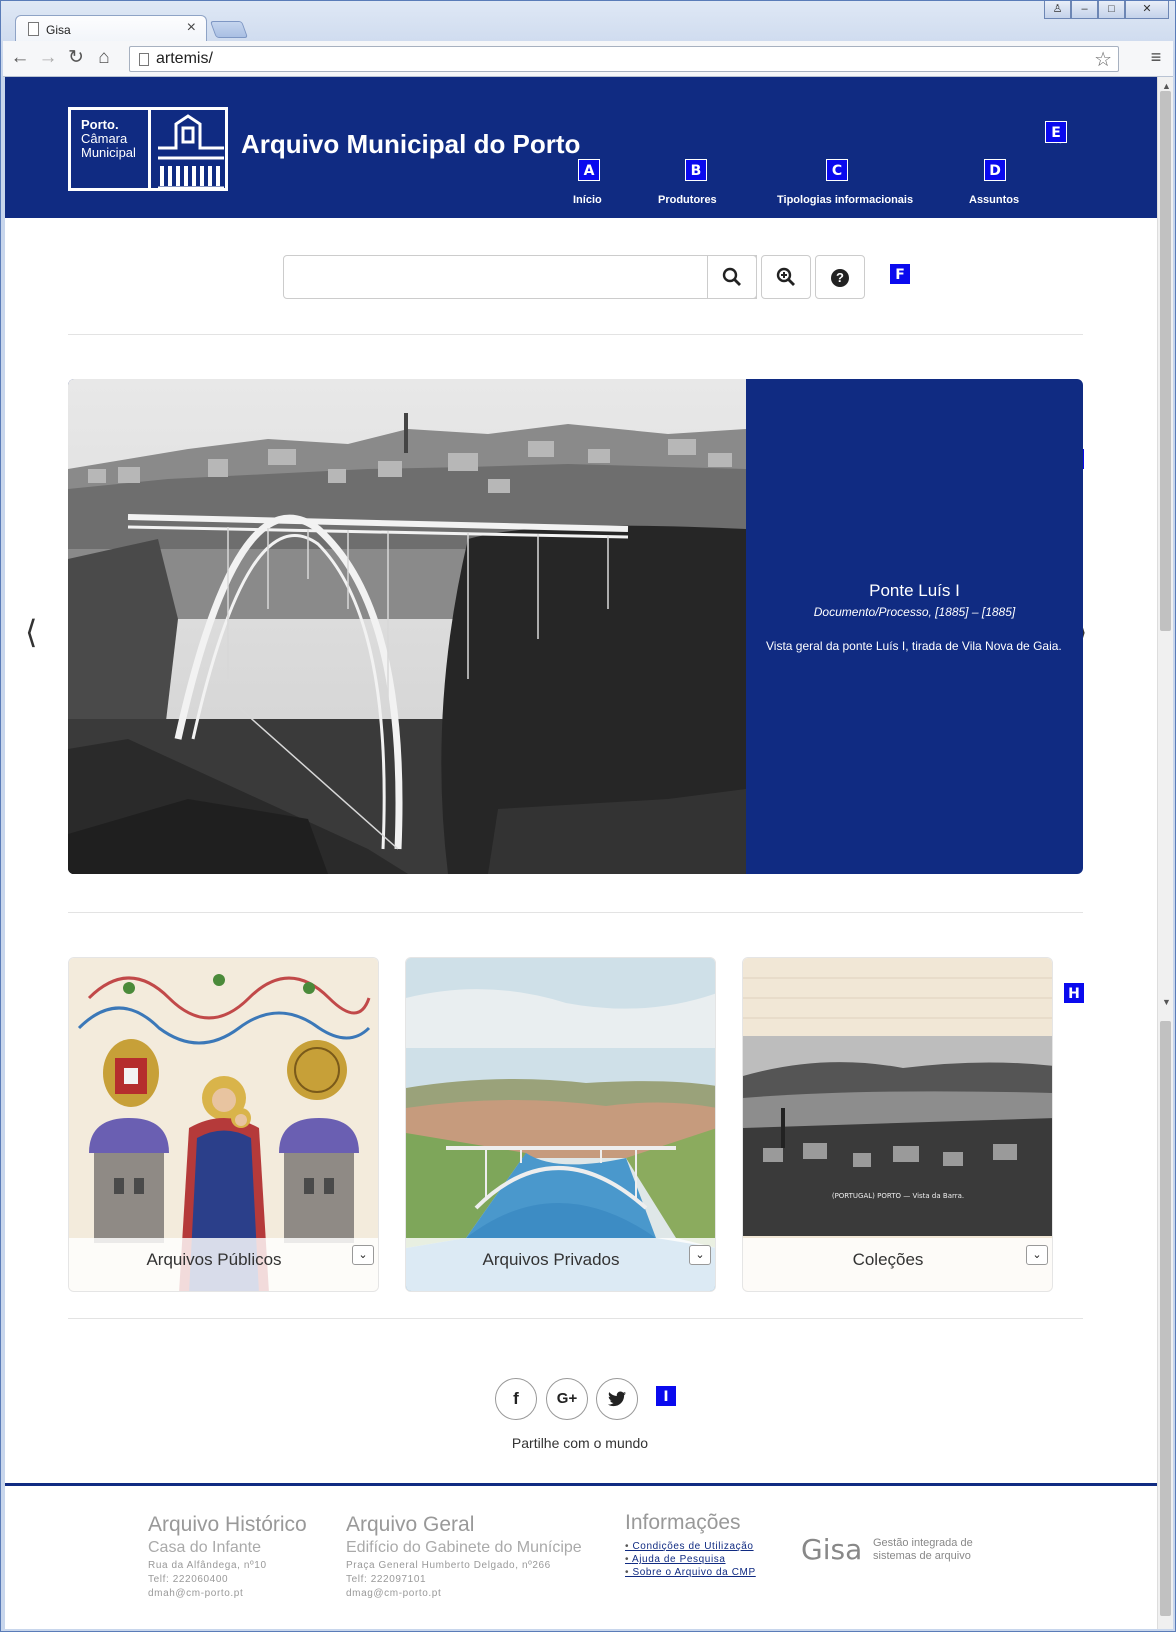 The image size is (1176, 1632). I want to click on gisa-logo: Gisa, so click(831, 1549).